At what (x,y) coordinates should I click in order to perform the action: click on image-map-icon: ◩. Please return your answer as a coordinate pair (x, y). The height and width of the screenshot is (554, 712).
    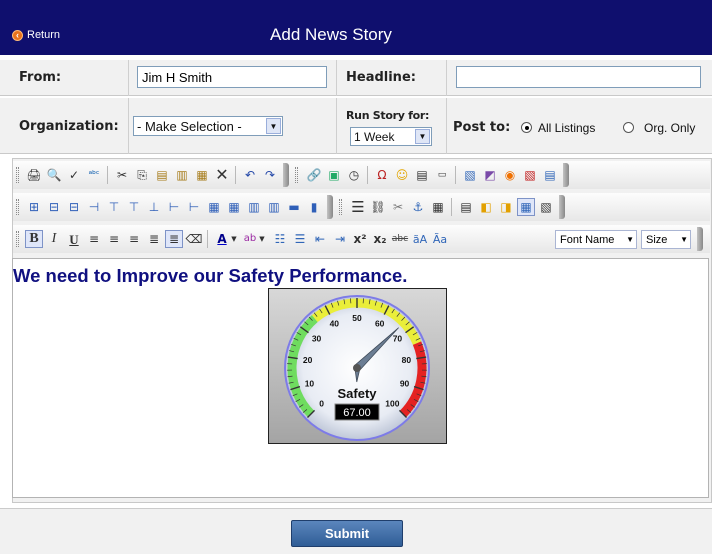
    Looking at the image, I should click on (490, 175).